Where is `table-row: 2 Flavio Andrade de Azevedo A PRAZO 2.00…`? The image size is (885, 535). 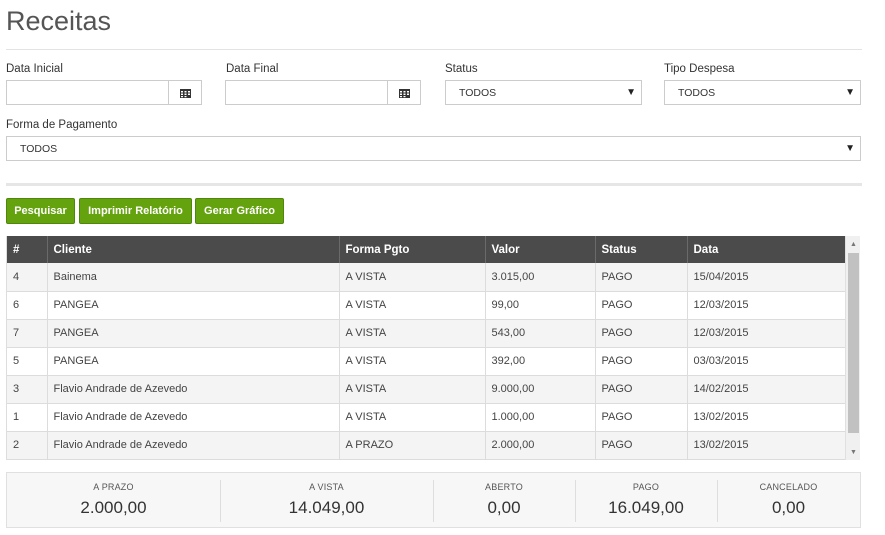 table-row: 2 Flavio Andrade de Azevedo A PRAZO 2.00… is located at coordinates (426, 445).